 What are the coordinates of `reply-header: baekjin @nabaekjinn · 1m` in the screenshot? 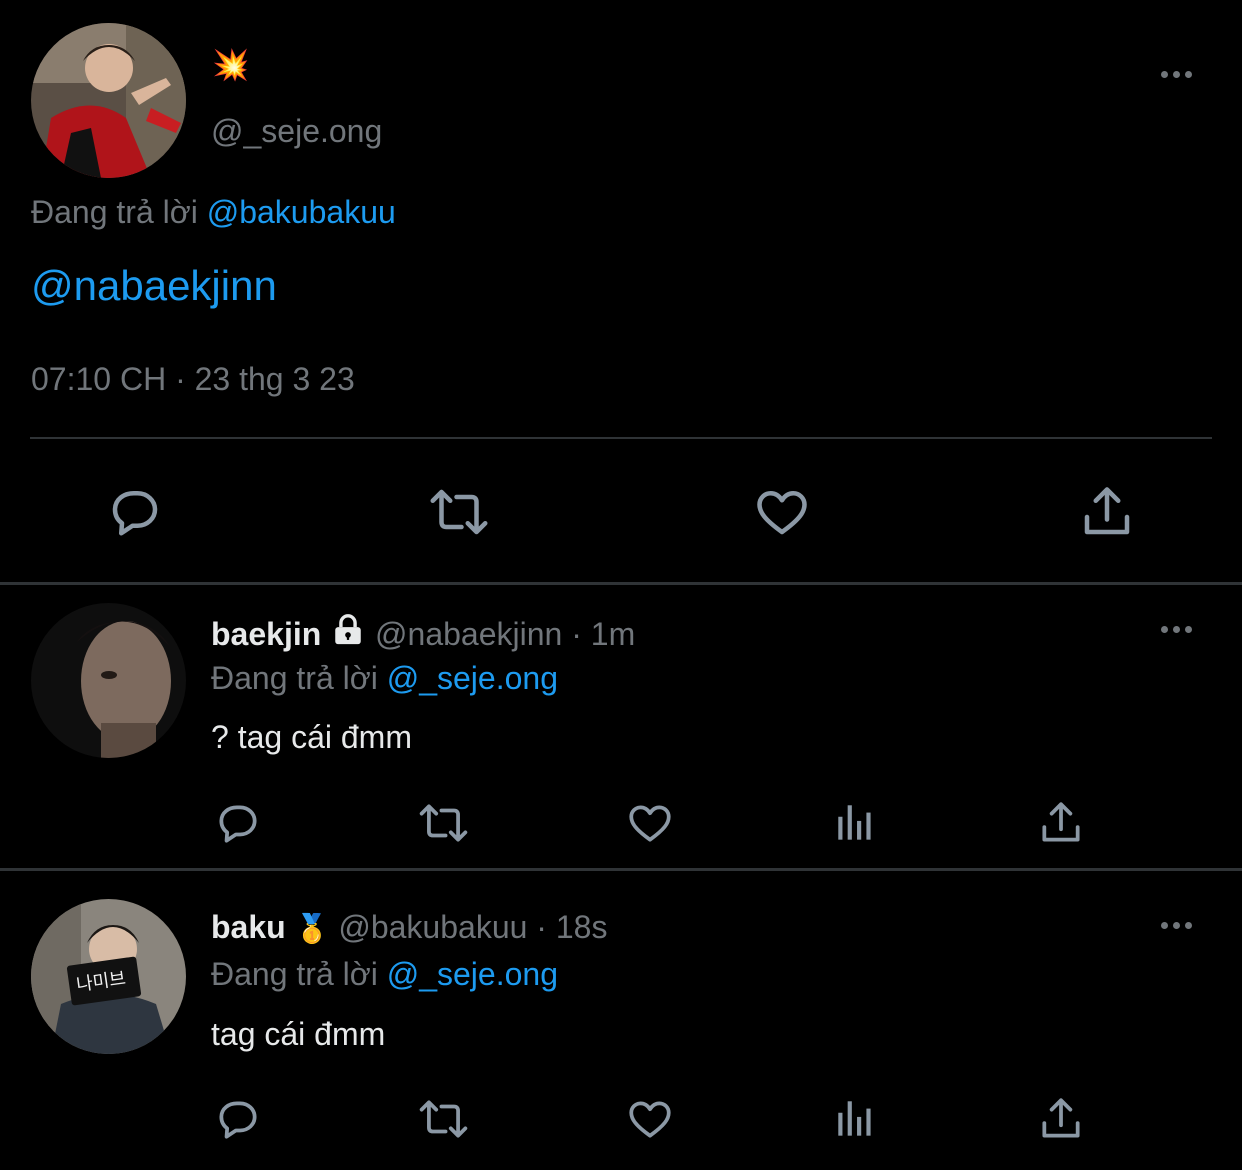 It's located at (423, 634).